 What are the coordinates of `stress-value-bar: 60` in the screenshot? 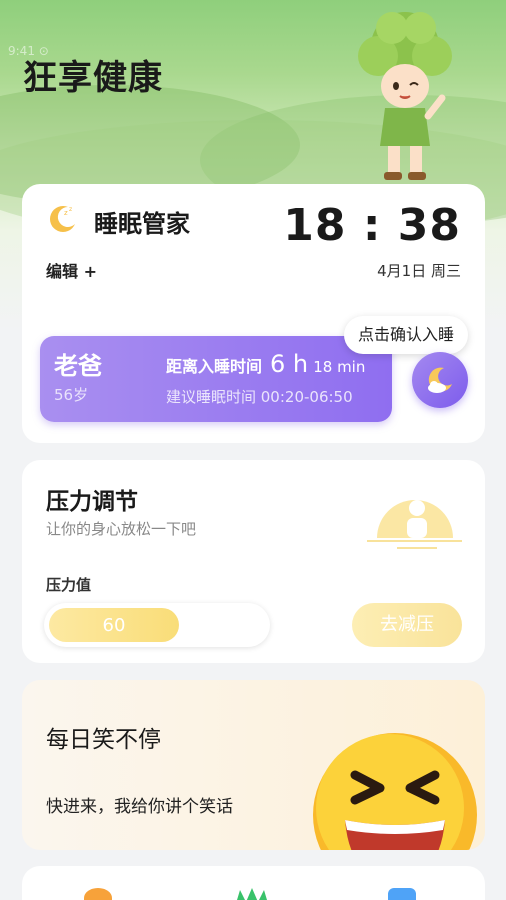 It's located at (157, 625).